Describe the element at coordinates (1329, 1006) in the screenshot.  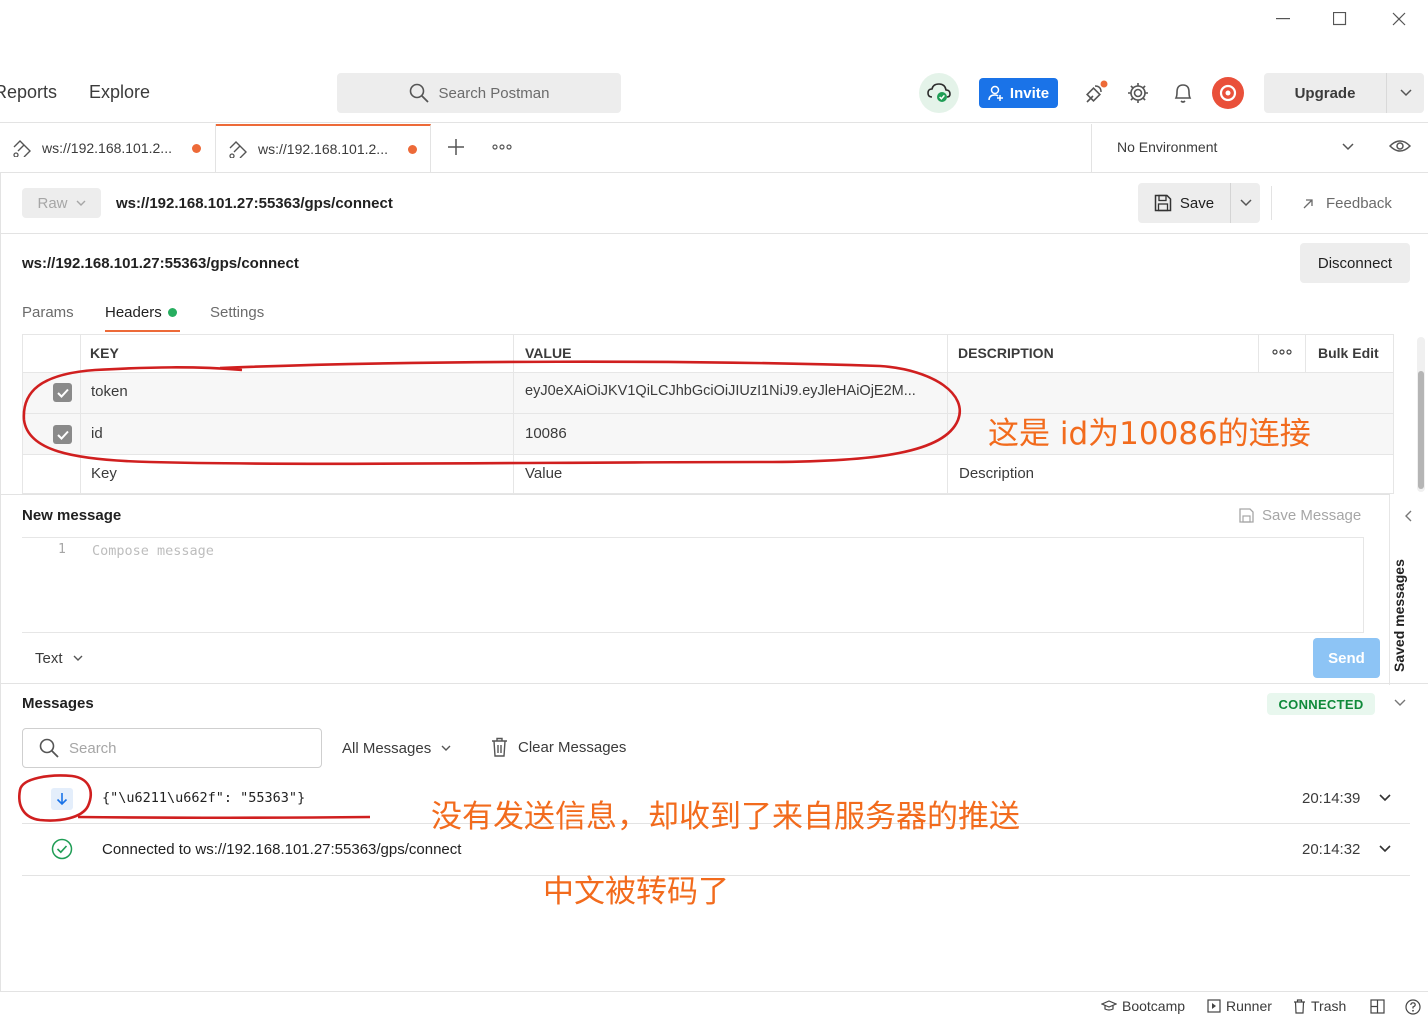
I see `trash-label: Trash` at that location.